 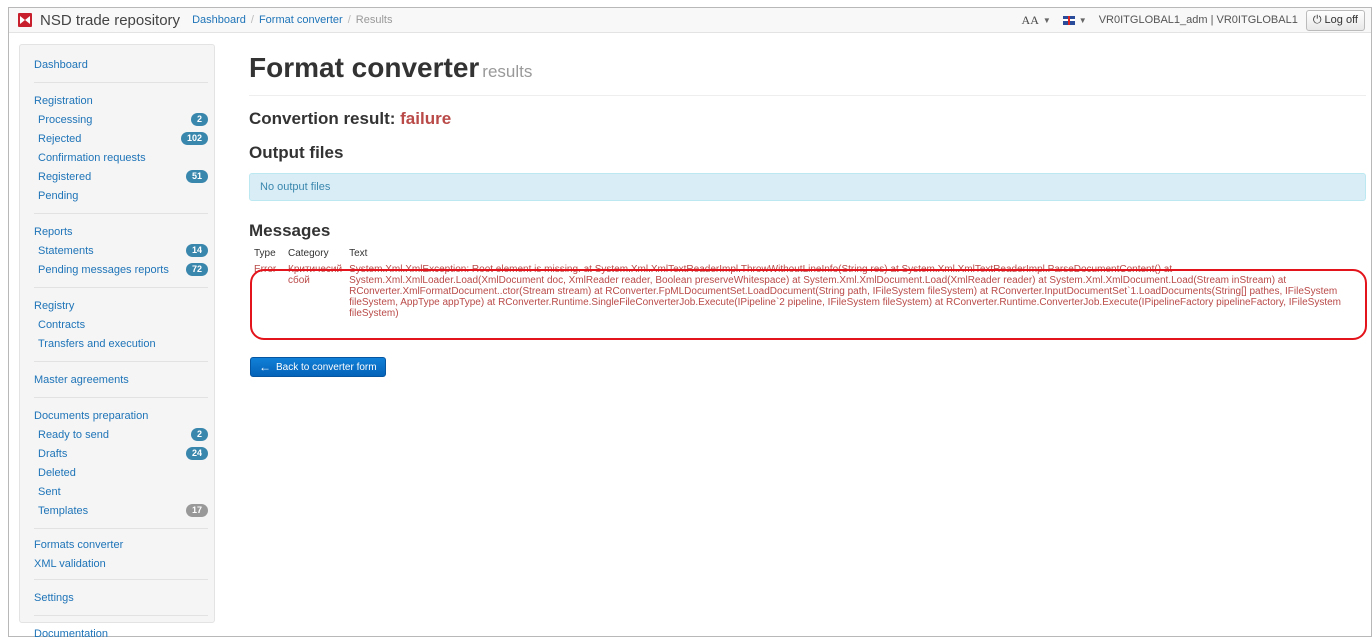 What do you see at coordinates (322, 118) in the screenshot?
I see `result-label: Convertion result:` at bounding box center [322, 118].